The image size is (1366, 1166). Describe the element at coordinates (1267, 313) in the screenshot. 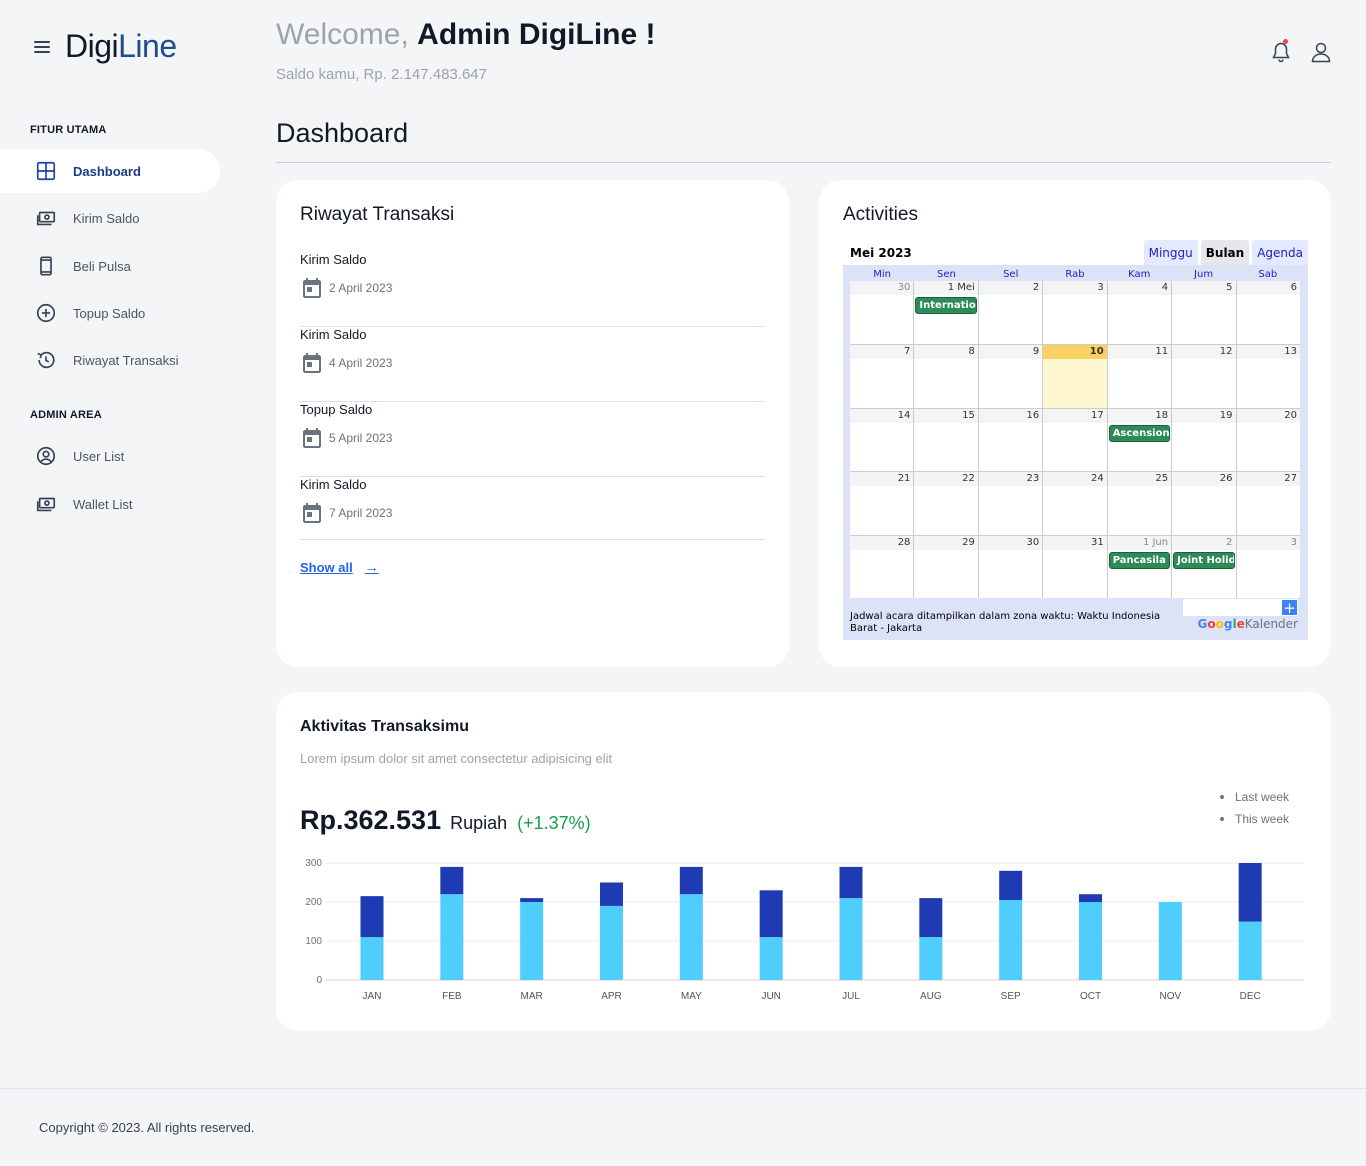

I see `calendar-day-cell: 6` at that location.